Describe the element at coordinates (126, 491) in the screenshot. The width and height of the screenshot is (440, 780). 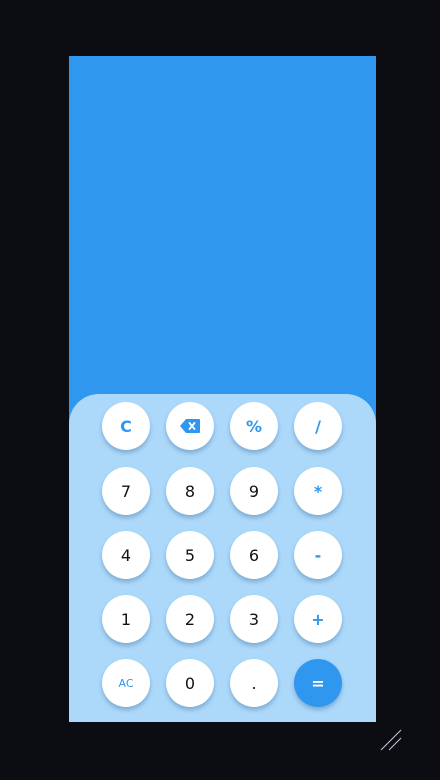
I see `digit-7-button: 7` at that location.